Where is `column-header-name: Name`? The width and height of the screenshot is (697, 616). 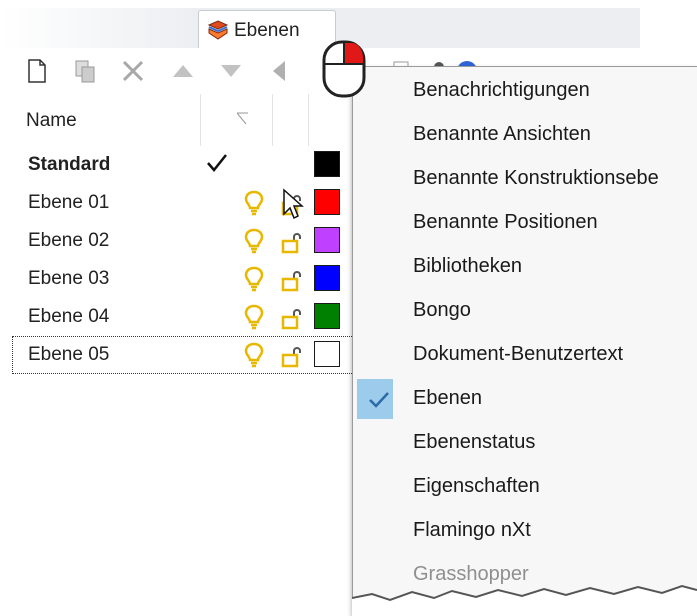 column-header-name: Name is located at coordinates (51, 121).